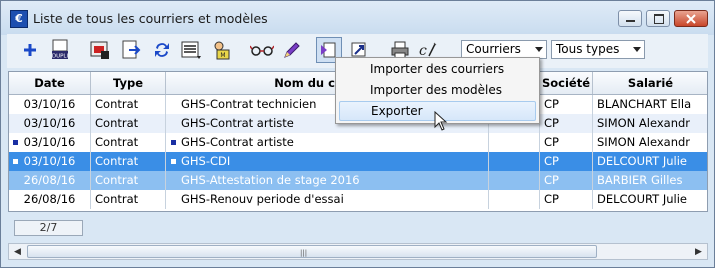  Describe the element at coordinates (437, 90) in the screenshot. I see `menu-item-import-templates: Importer des modèles` at that location.